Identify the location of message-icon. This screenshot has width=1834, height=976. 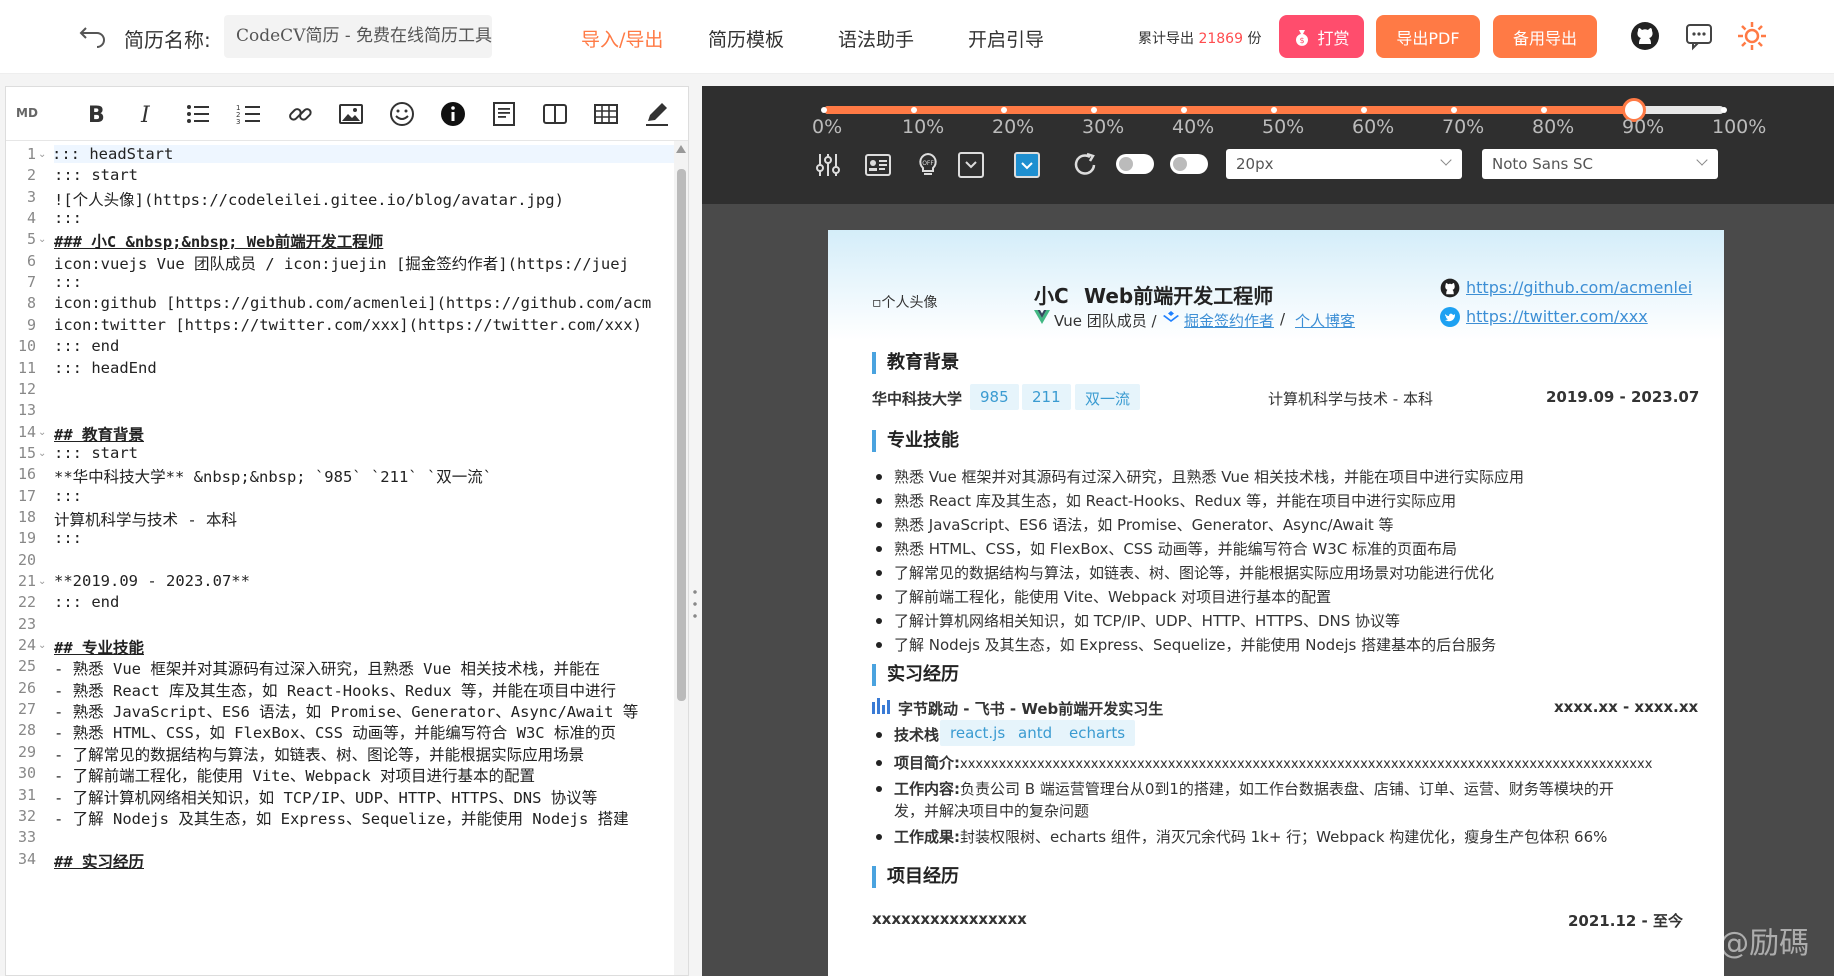
(1699, 36).